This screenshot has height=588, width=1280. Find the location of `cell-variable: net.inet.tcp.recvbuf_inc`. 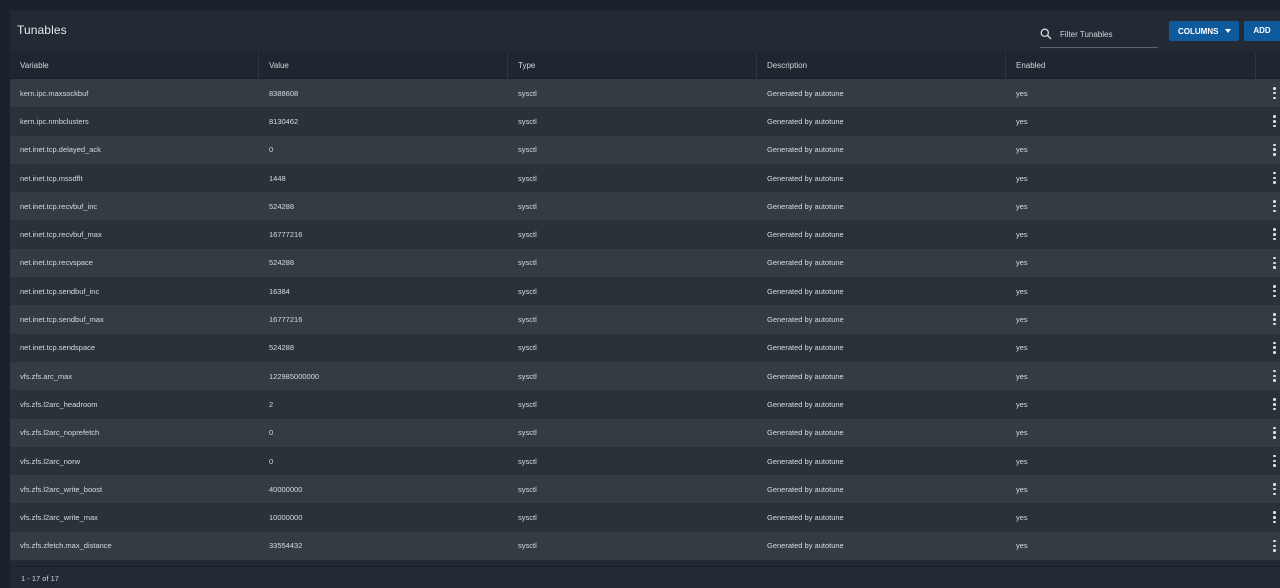

cell-variable: net.inet.tcp.recvbuf_inc is located at coordinates (59, 206).